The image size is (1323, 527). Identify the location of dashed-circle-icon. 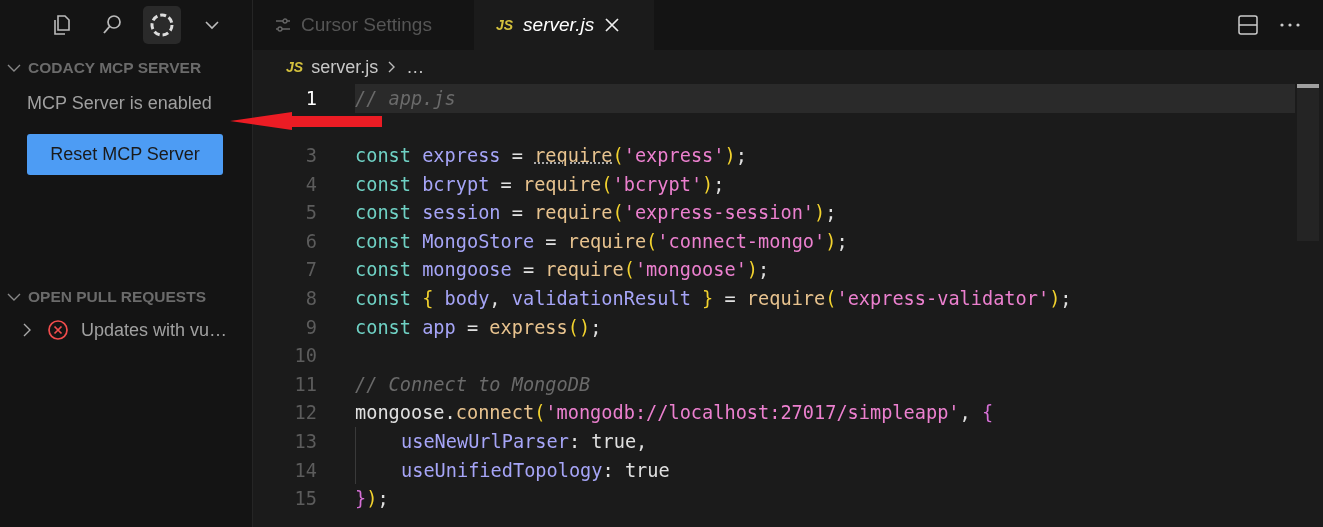
(162, 25).